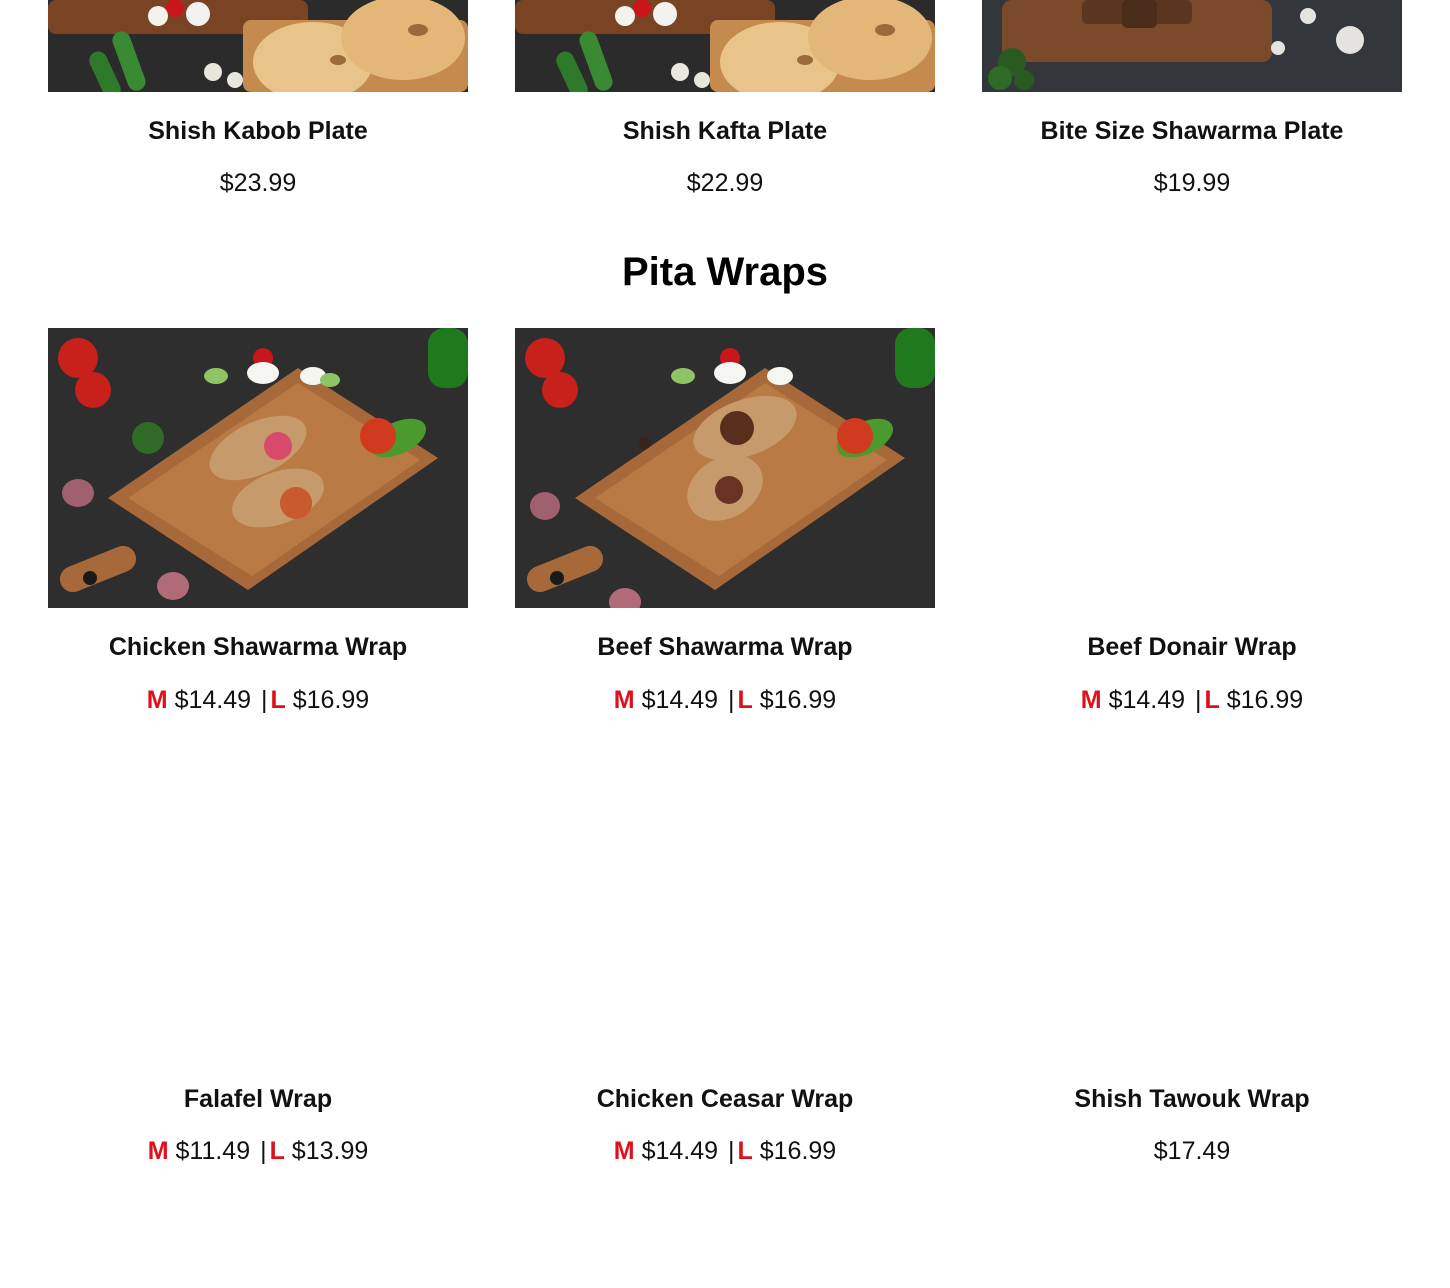  What do you see at coordinates (213, 1151) in the screenshot?
I see `medium-price: $11.49` at bounding box center [213, 1151].